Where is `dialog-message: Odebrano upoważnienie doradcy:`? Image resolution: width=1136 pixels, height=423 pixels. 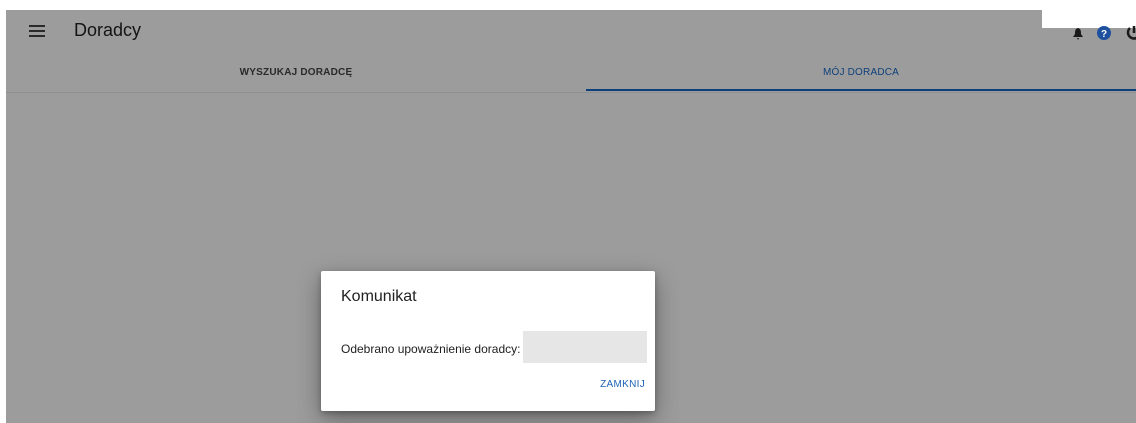 dialog-message: Odebrano upoważnienie doradcy: is located at coordinates (431, 349).